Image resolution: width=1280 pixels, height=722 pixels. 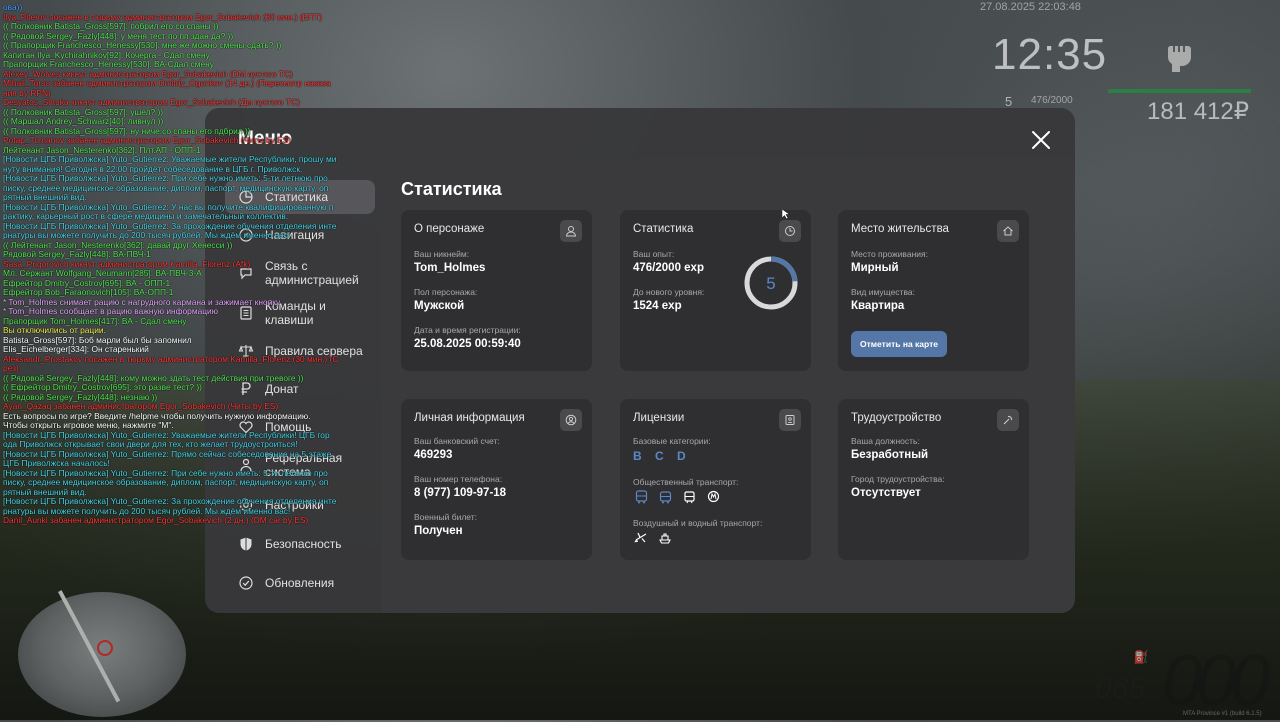 I want to click on update-icon, so click(x=246, y=583).